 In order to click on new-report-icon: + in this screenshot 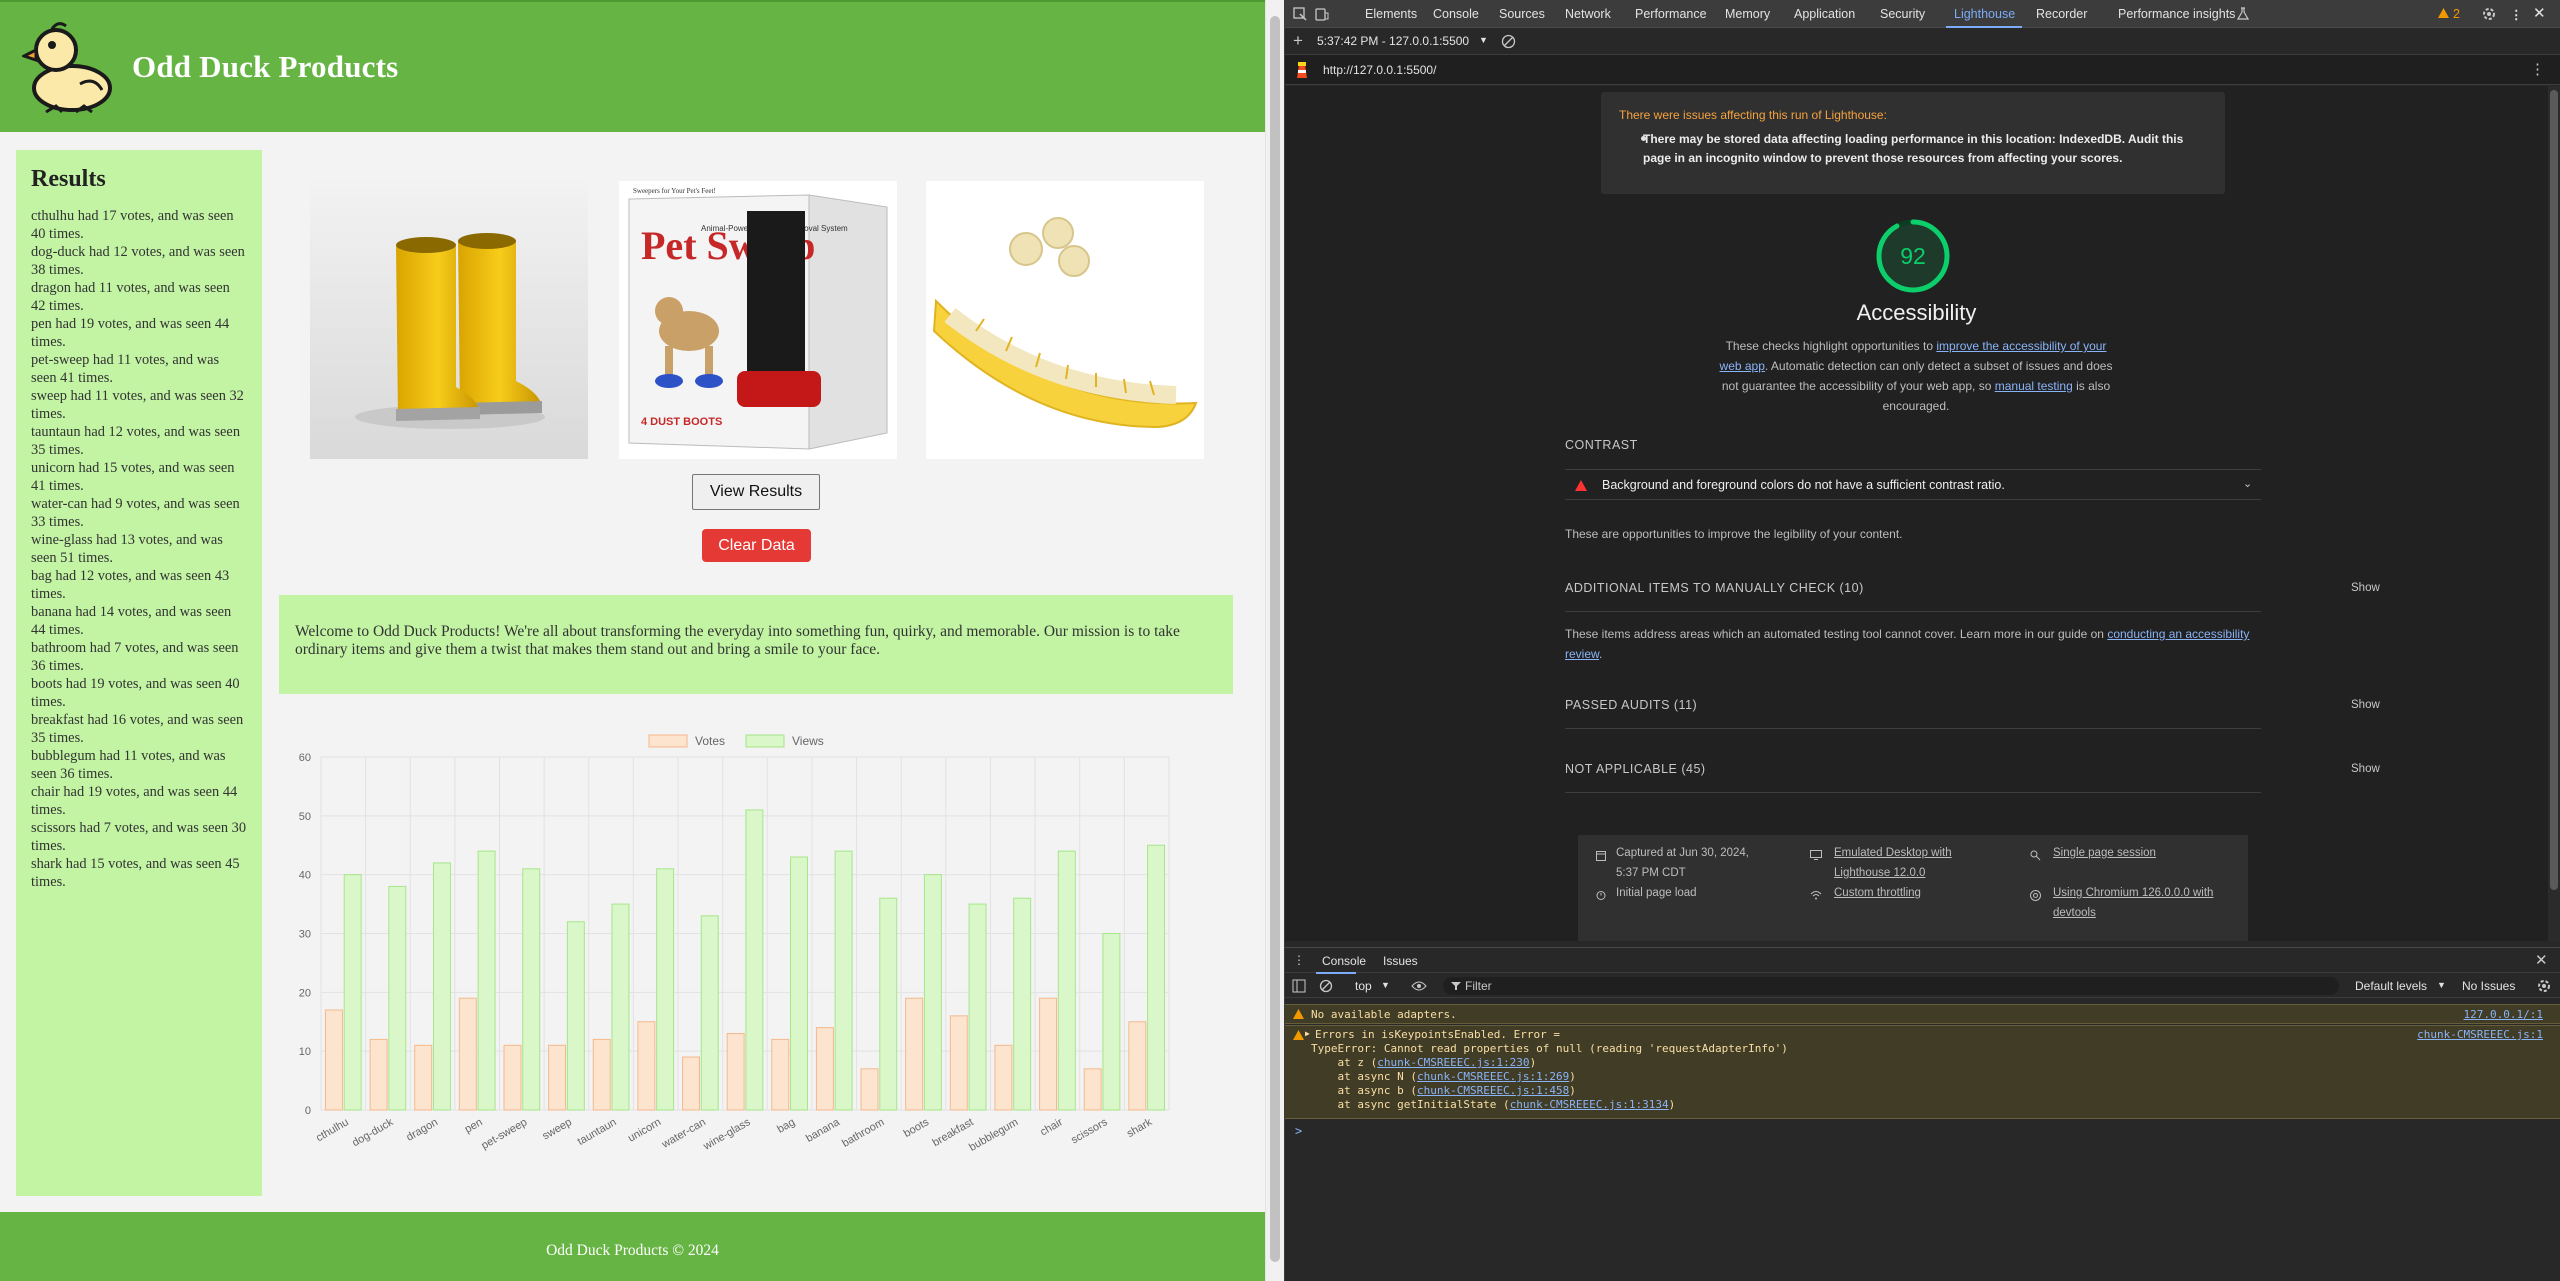, I will do `click(1298, 41)`.